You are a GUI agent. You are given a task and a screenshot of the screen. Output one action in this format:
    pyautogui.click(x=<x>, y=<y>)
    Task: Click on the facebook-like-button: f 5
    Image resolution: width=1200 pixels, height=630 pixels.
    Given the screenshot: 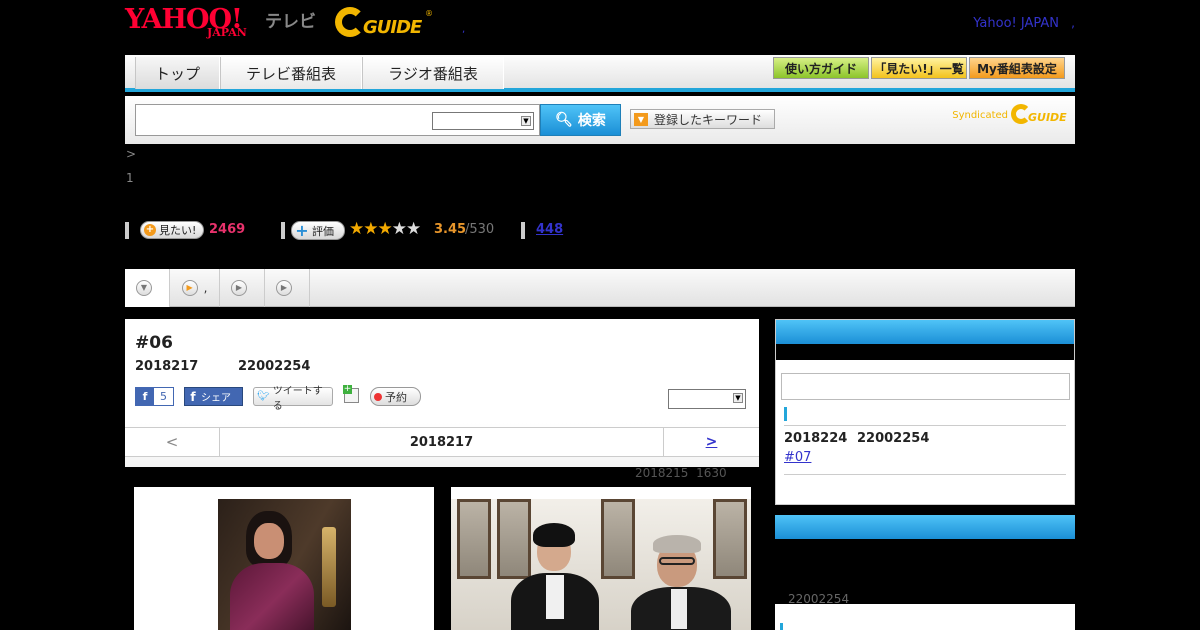 What is the action you would take?
    pyautogui.click(x=154, y=396)
    